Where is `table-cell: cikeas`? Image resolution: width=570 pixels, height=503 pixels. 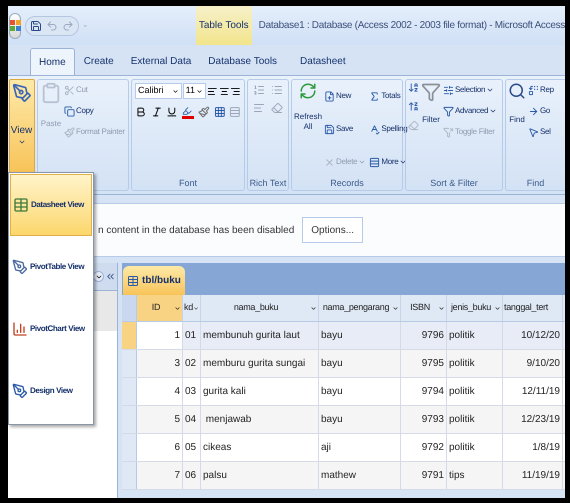
table-cell: cikeas is located at coordinates (260, 447).